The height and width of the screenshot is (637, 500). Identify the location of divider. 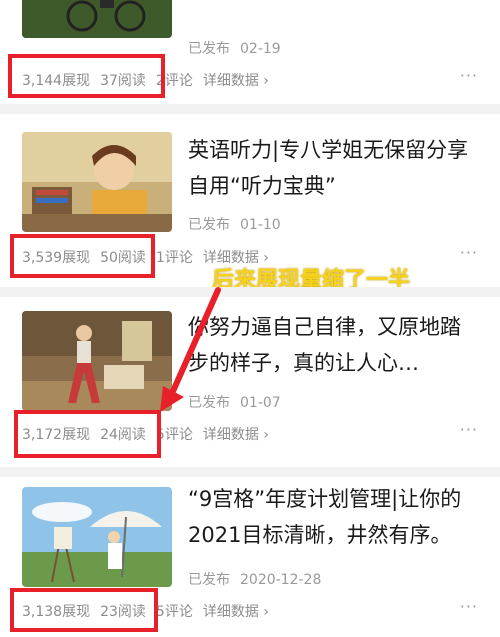
(250, 472).